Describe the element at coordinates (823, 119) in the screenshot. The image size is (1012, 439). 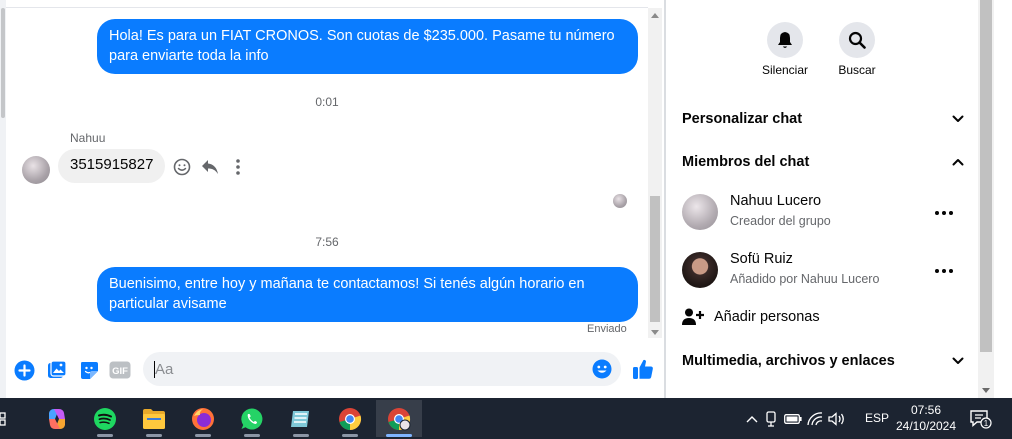
I see `customize-chat-row: Personalizar chat` at that location.